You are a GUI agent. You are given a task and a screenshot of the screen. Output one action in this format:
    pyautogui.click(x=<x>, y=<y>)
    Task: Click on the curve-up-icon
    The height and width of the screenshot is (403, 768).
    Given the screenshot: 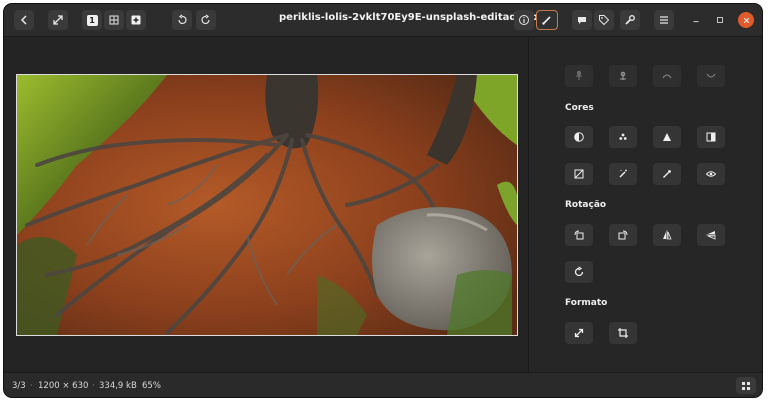 What is the action you would take?
    pyautogui.click(x=667, y=76)
    